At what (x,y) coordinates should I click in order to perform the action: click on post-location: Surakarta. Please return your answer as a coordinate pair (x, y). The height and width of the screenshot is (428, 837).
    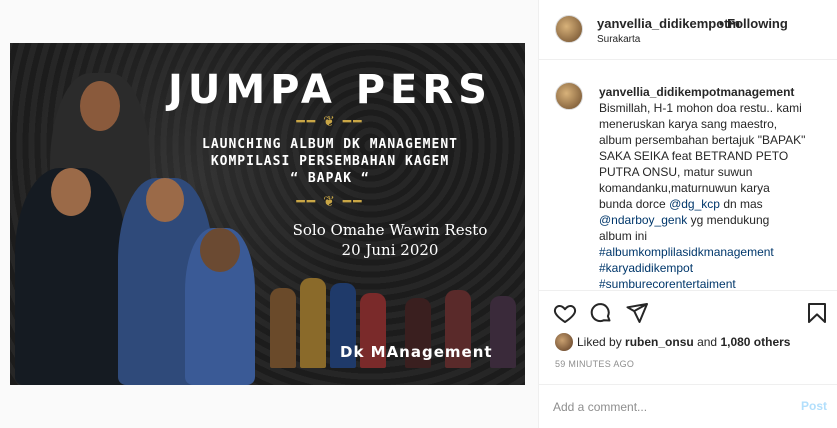
    Looking at the image, I should click on (618, 39).